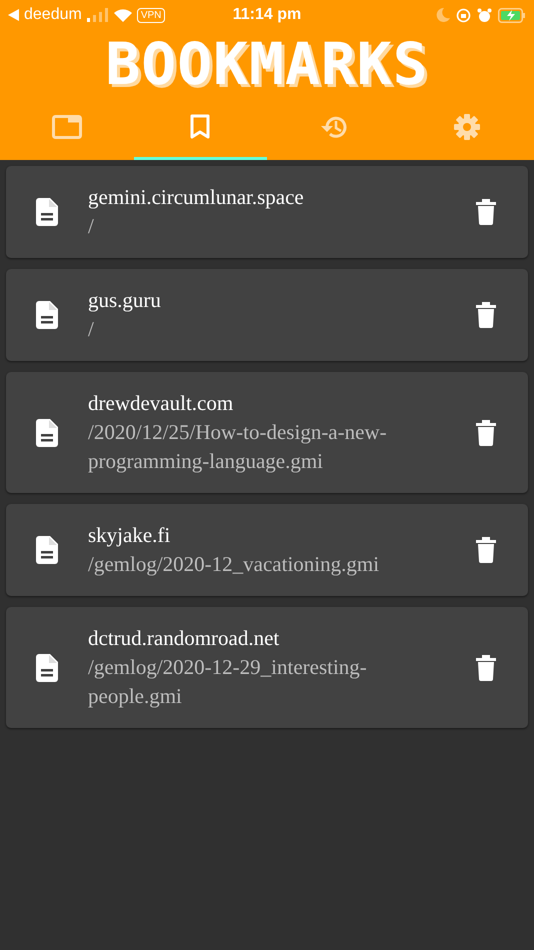 Image resolution: width=534 pixels, height=950 pixels. I want to click on history-icon, so click(334, 127).